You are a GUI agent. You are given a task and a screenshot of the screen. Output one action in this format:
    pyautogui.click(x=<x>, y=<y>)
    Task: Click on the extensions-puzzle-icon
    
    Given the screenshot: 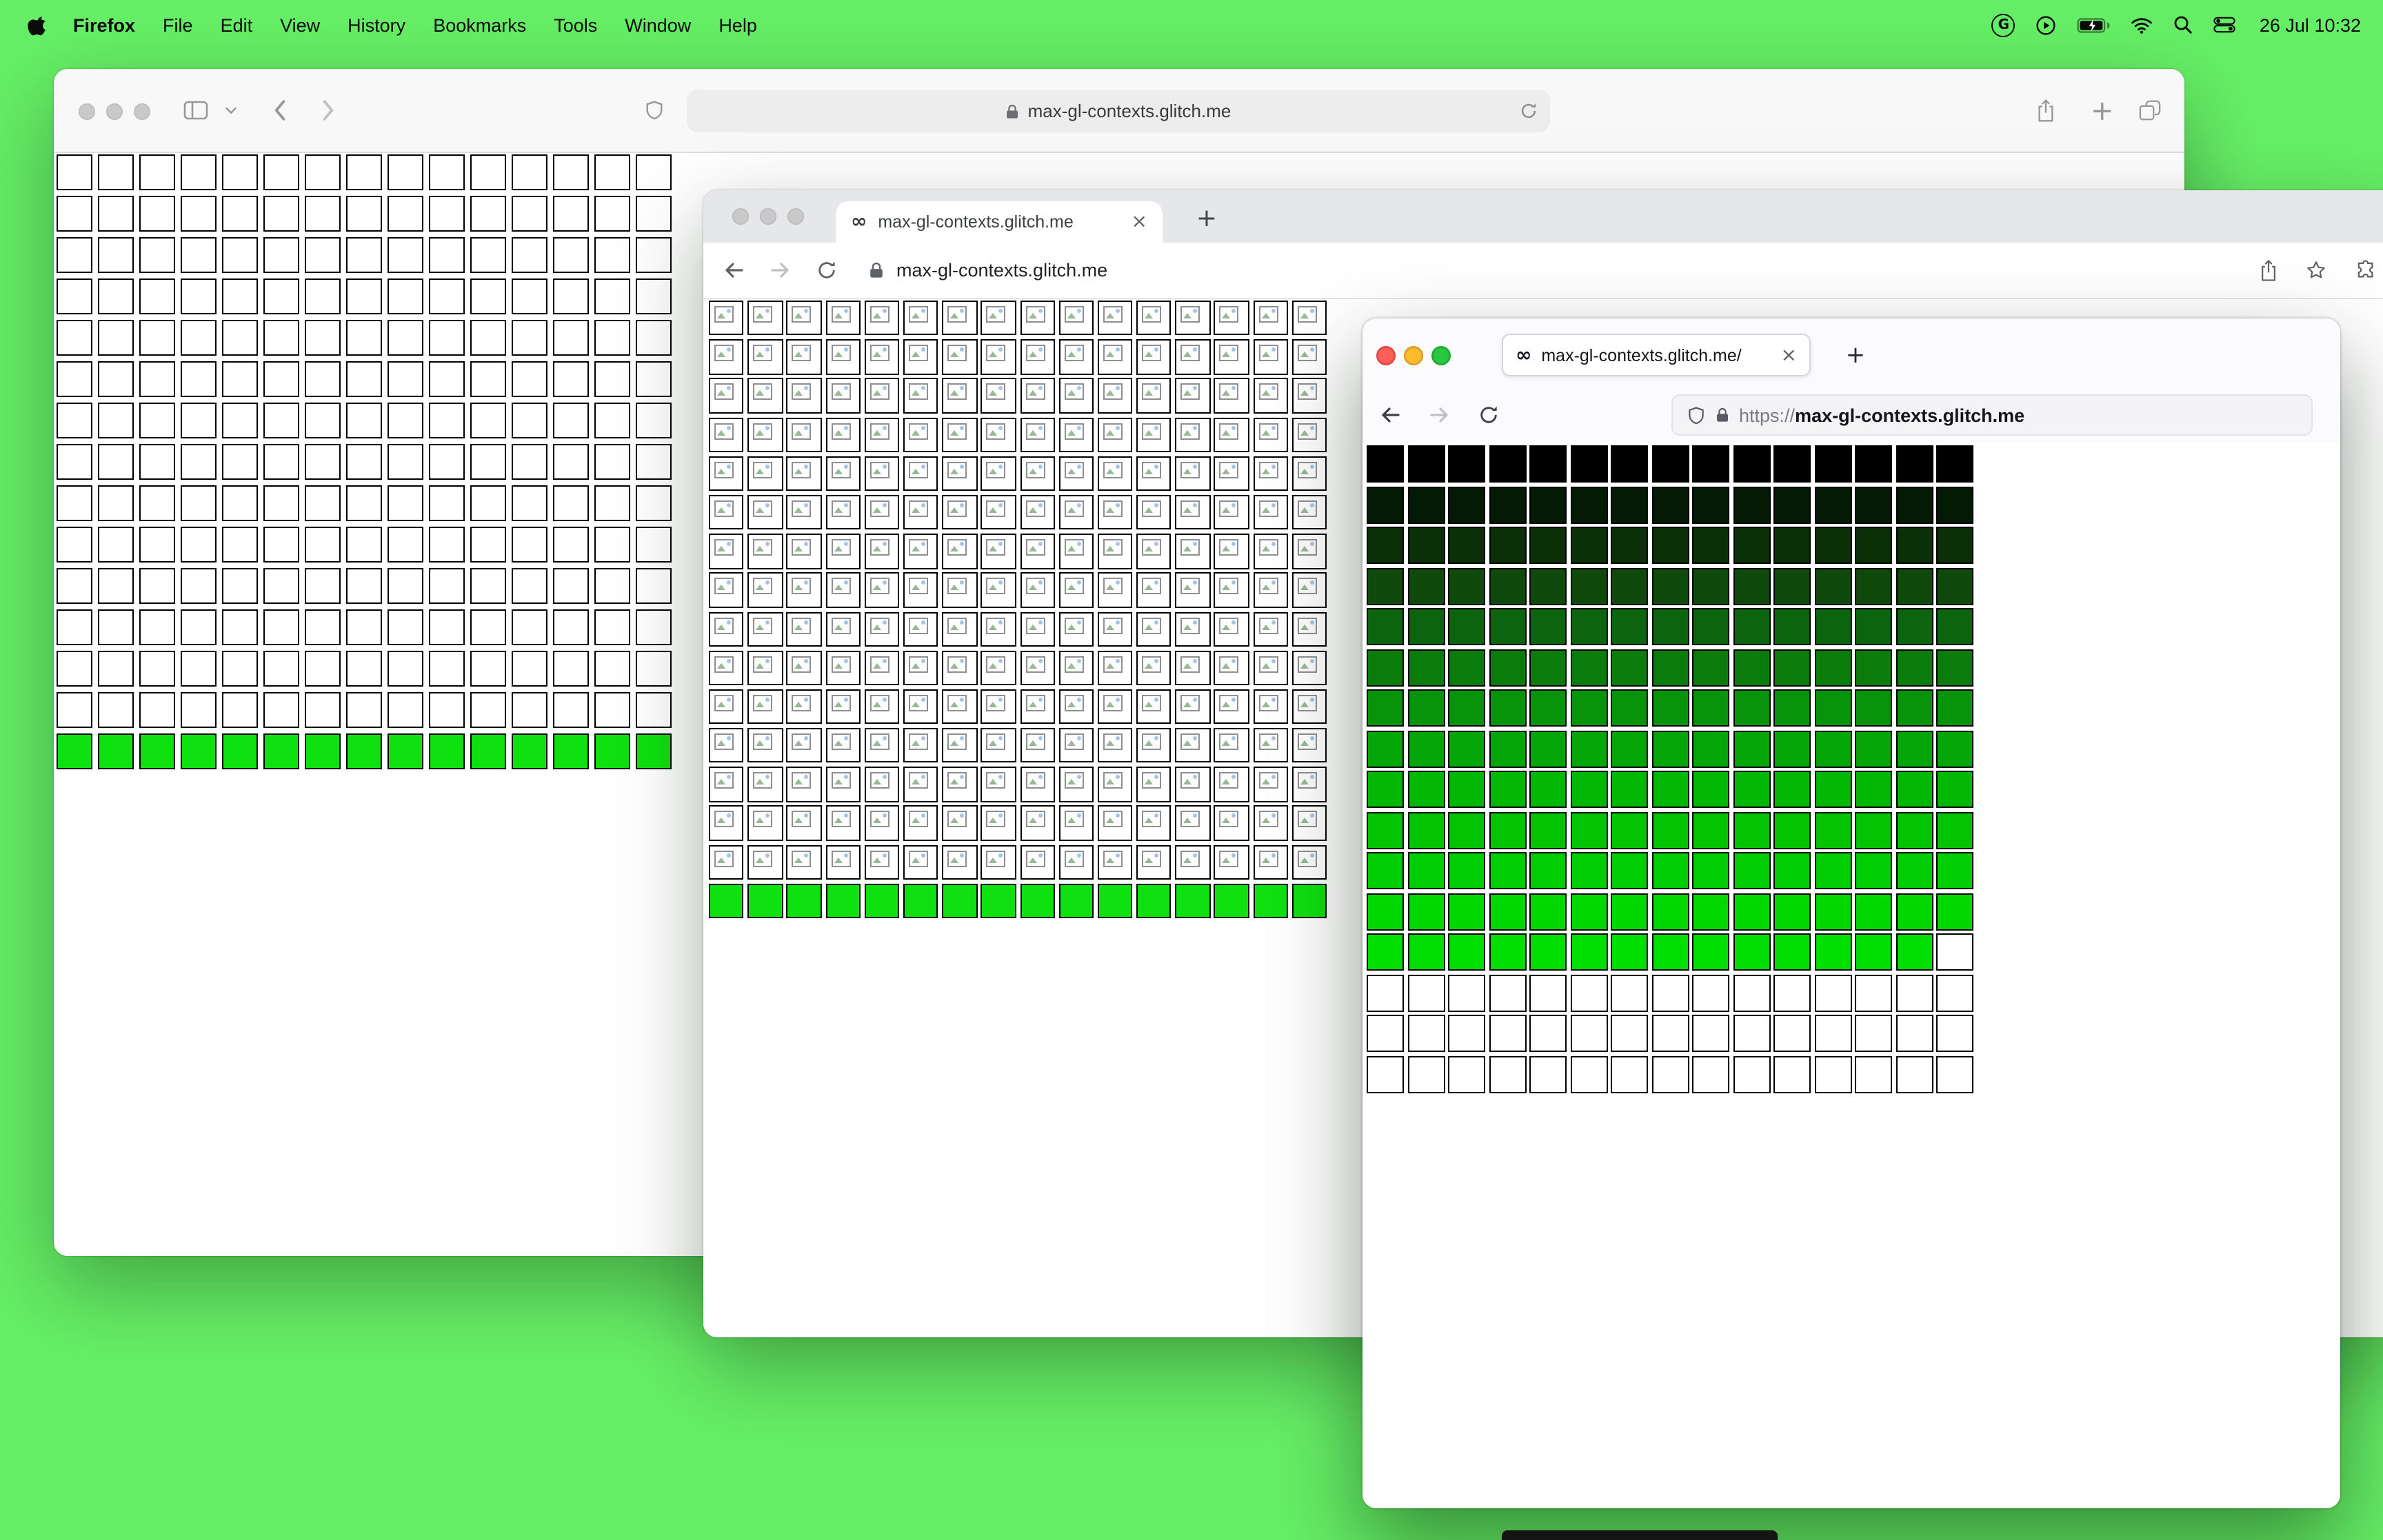 What is the action you would take?
    pyautogui.click(x=2365, y=270)
    